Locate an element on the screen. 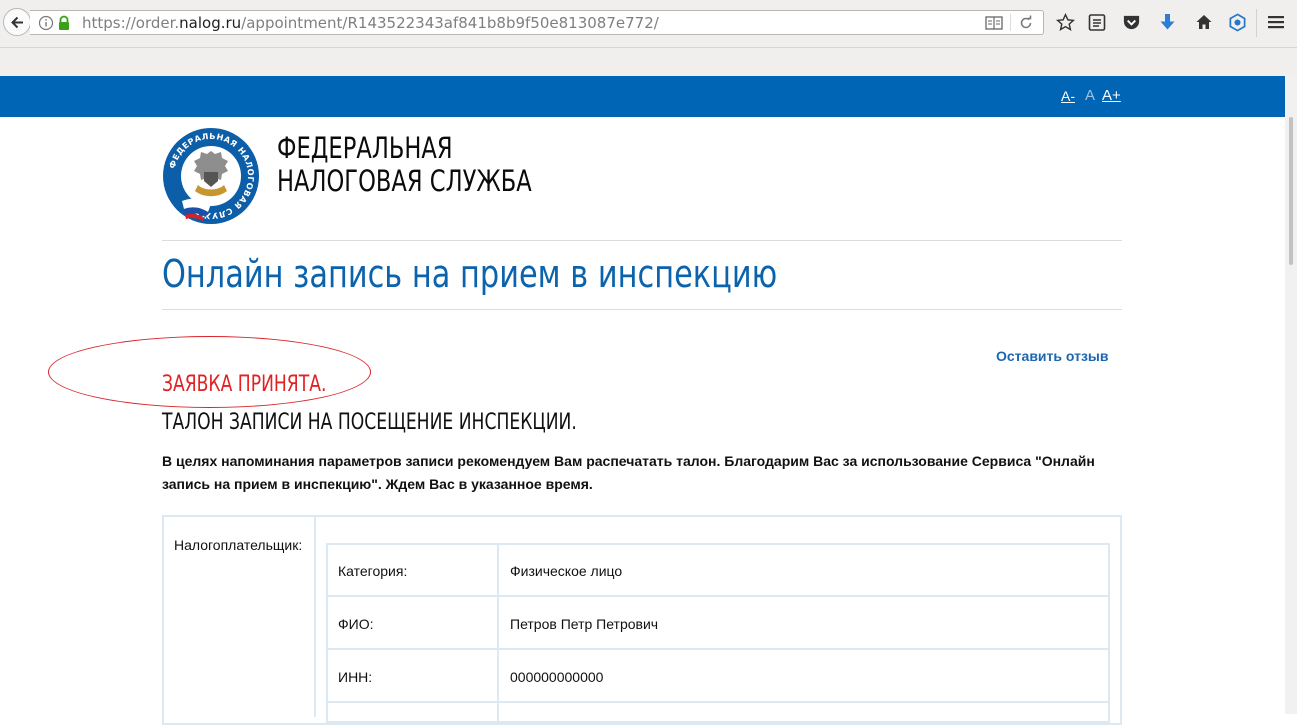 Image resolution: width=1297 pixels, height=725 pixels. address-separator is located at coordinates (1010, 22).